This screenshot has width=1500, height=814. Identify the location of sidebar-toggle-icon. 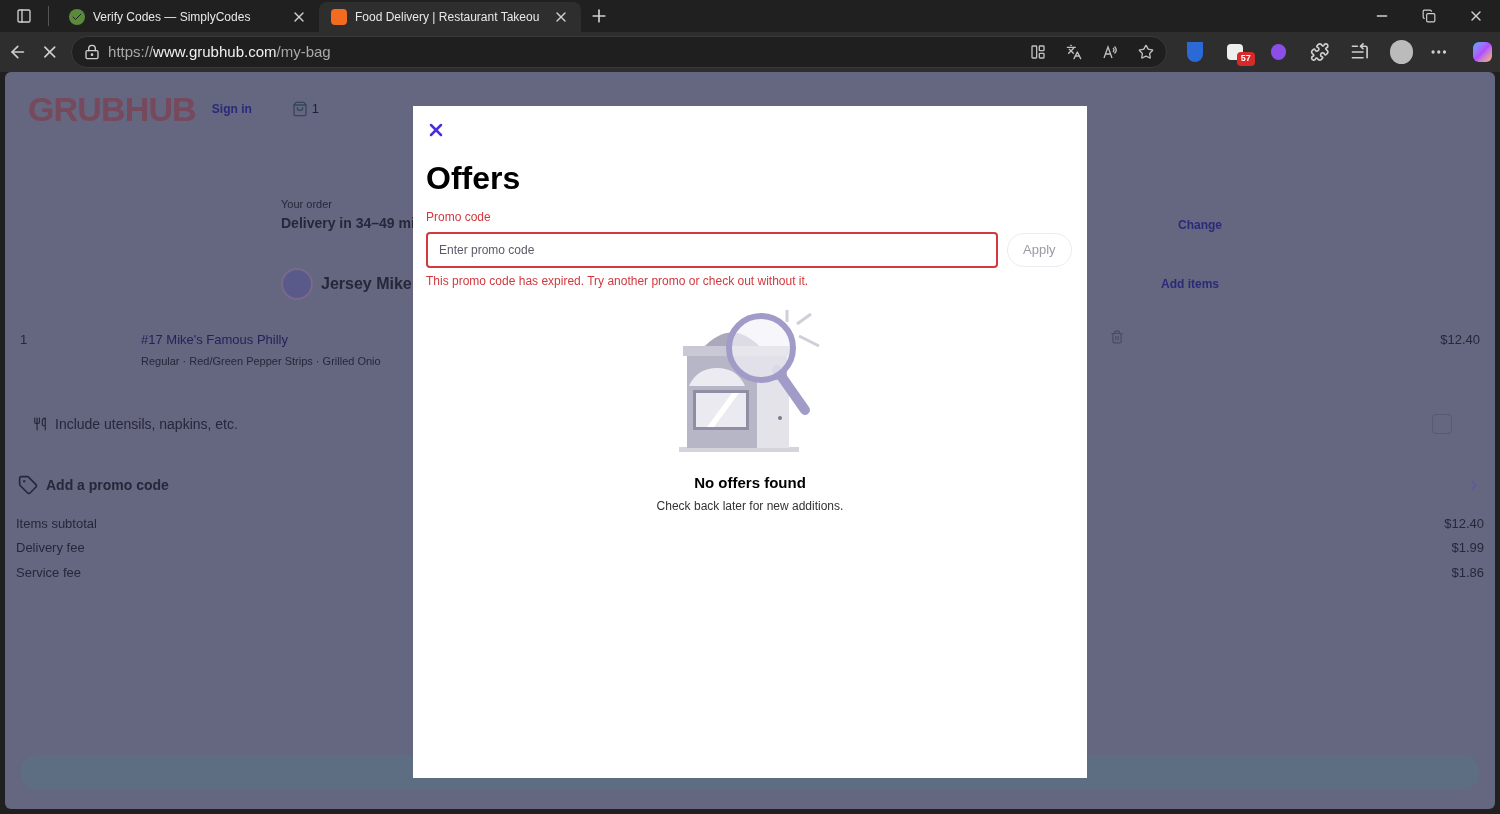
(24, 16).